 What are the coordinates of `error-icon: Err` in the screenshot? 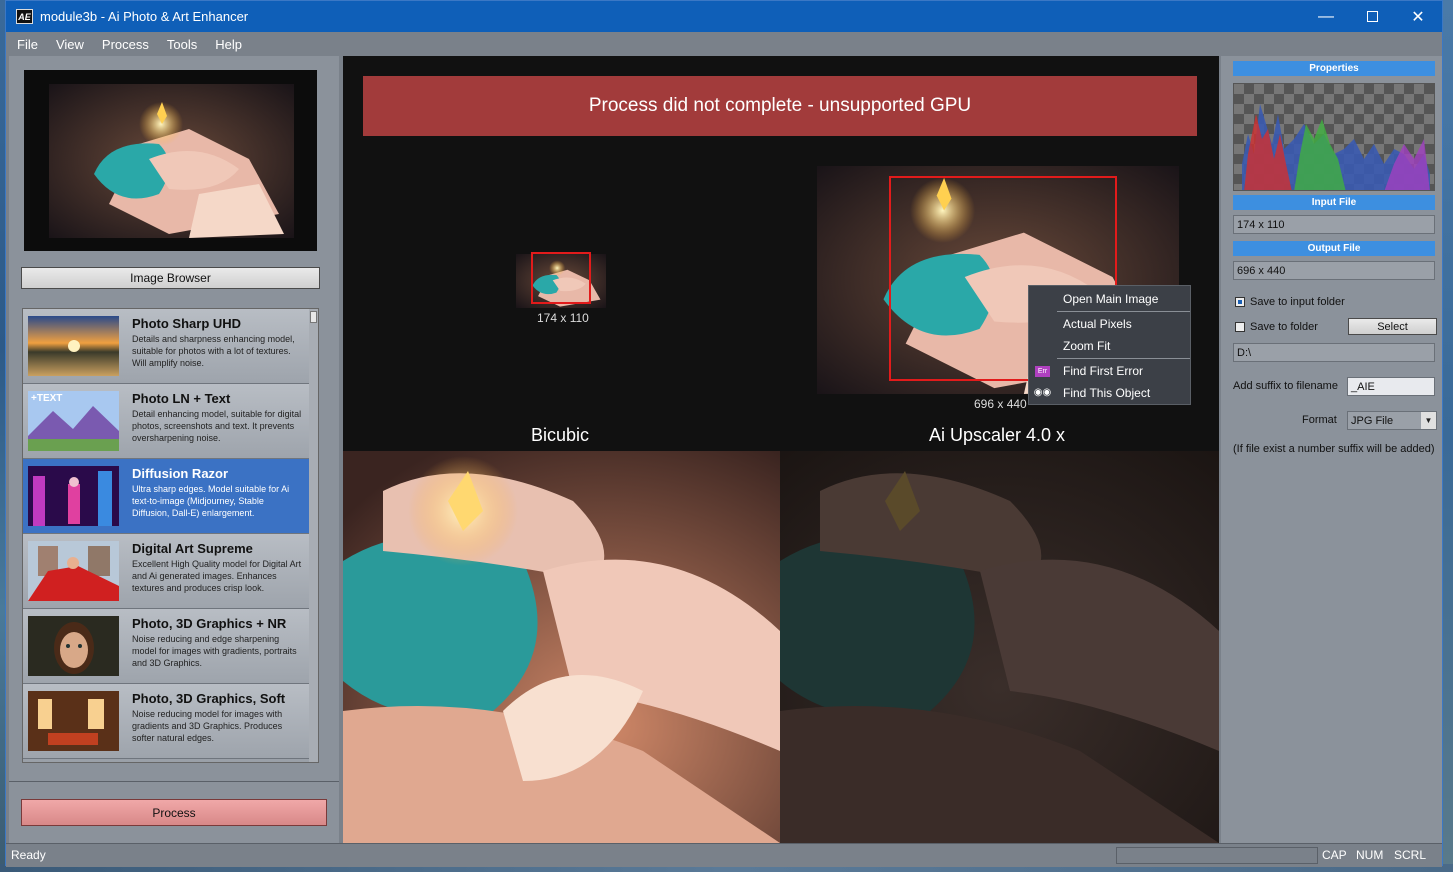 It's located at (1042, 371).